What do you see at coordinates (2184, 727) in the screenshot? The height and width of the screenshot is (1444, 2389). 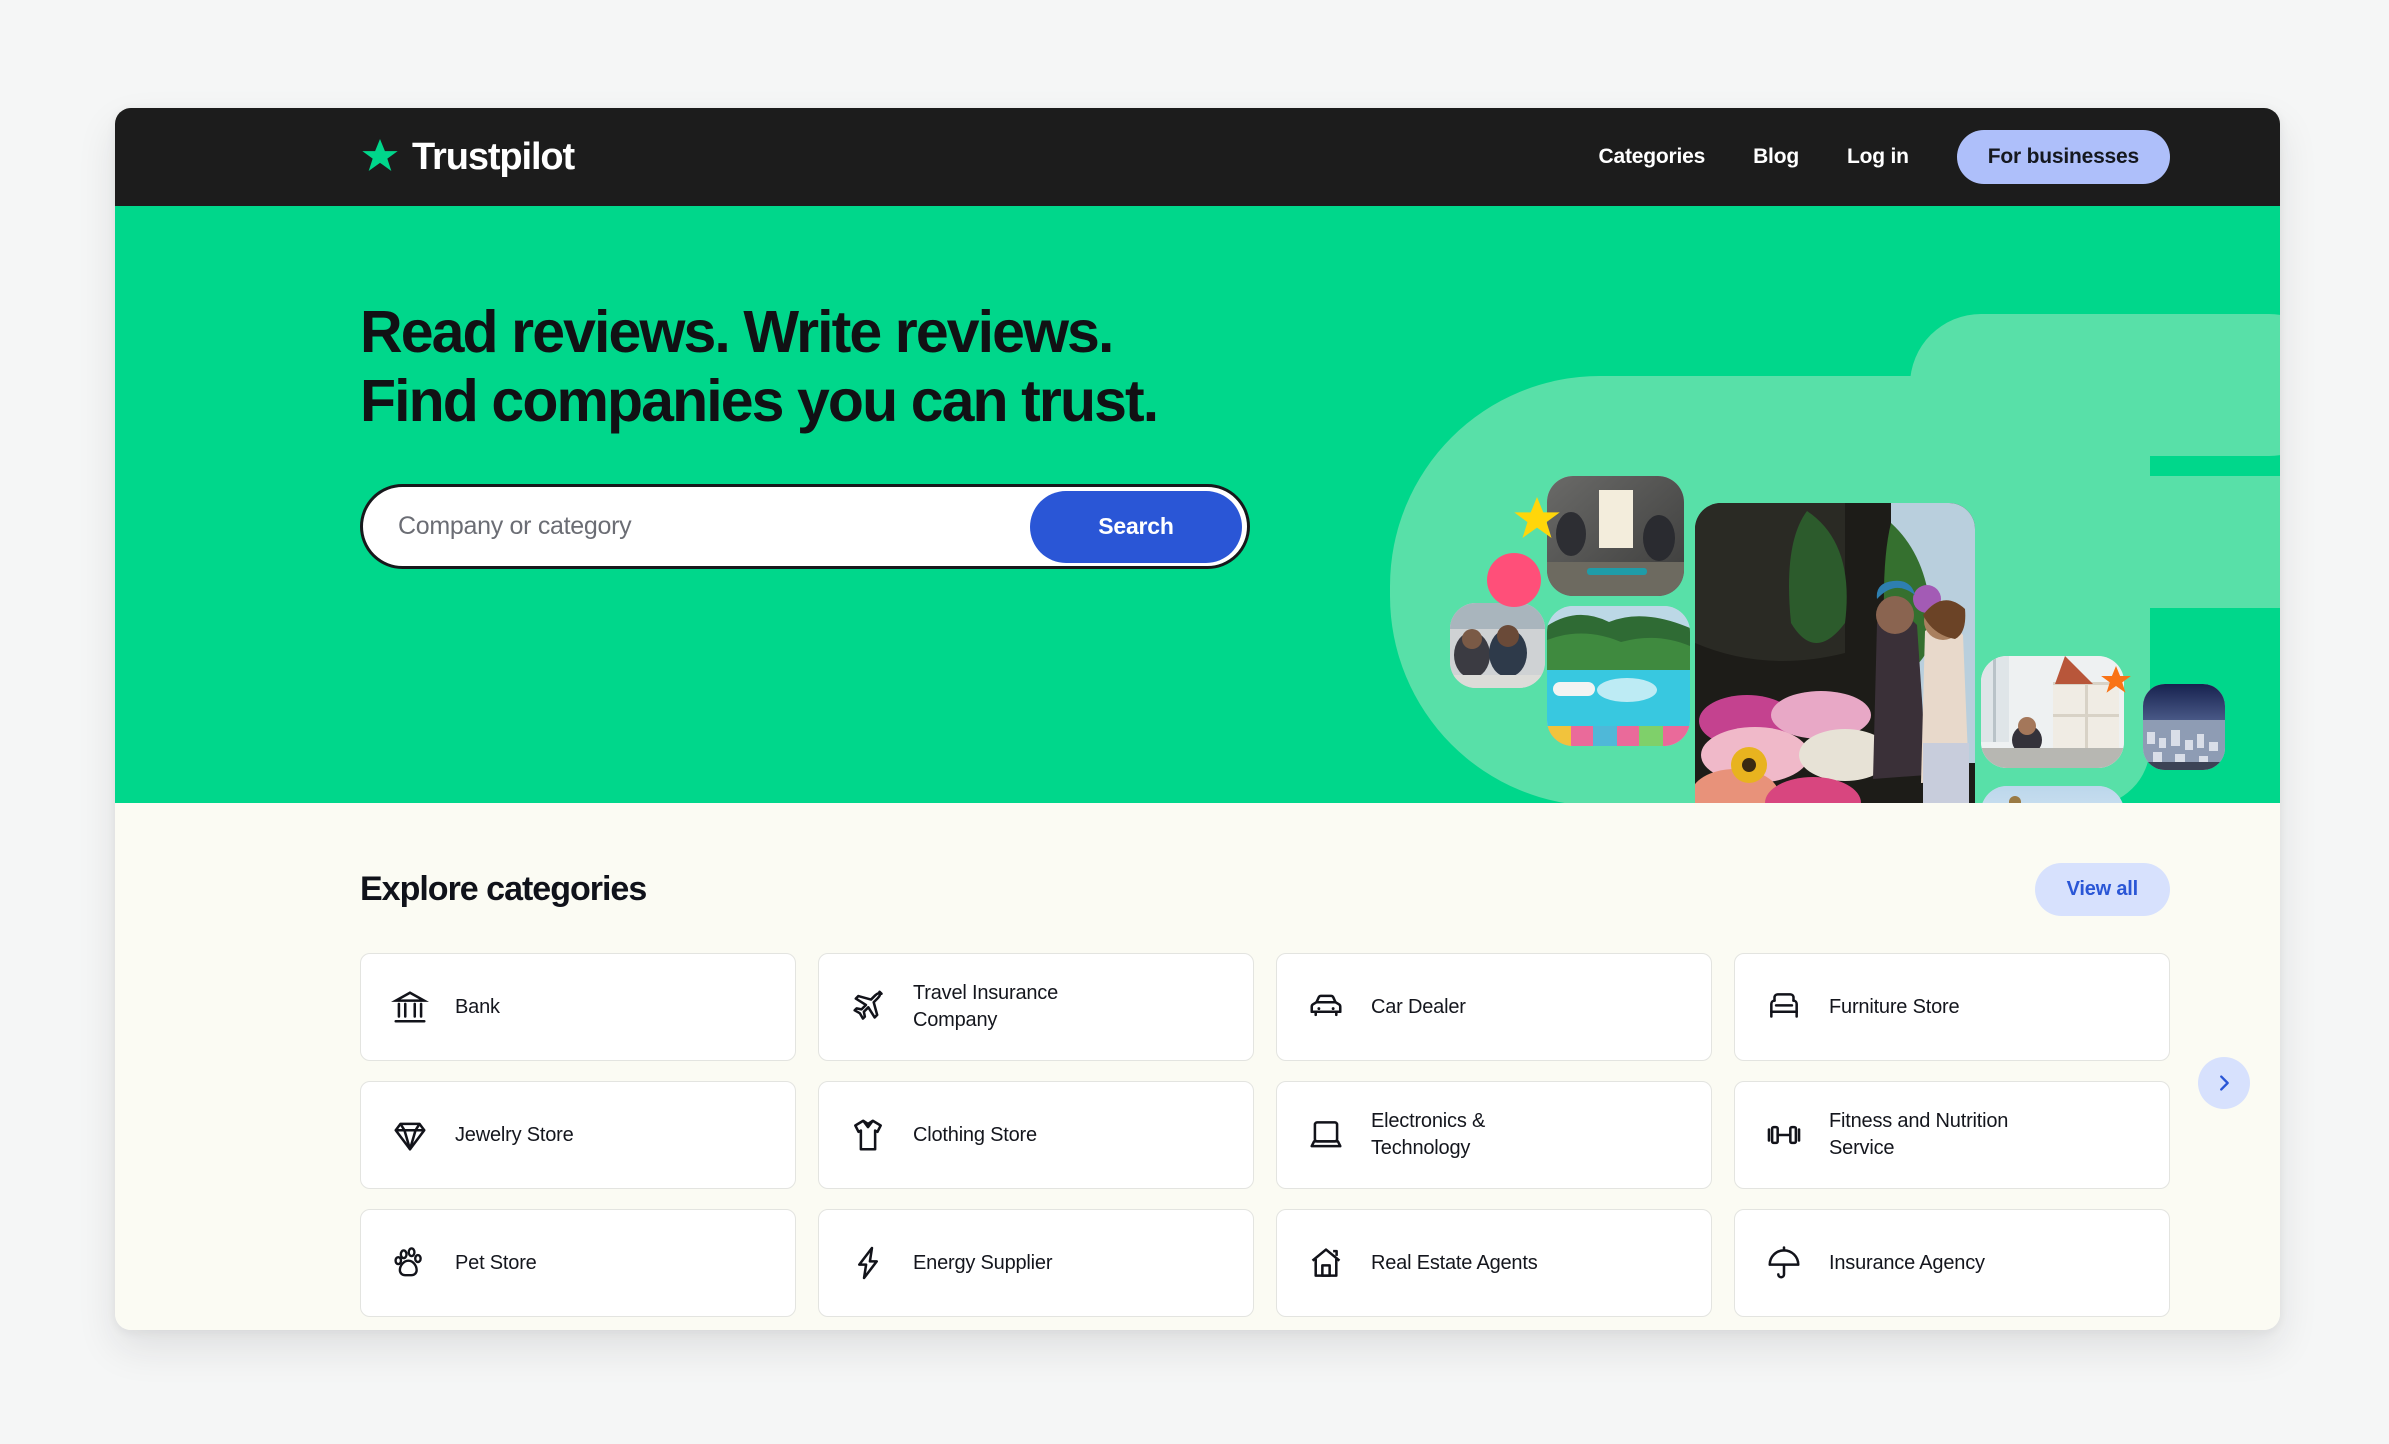 I see `photo-aerial-city` at bounding box center [2184, 727].